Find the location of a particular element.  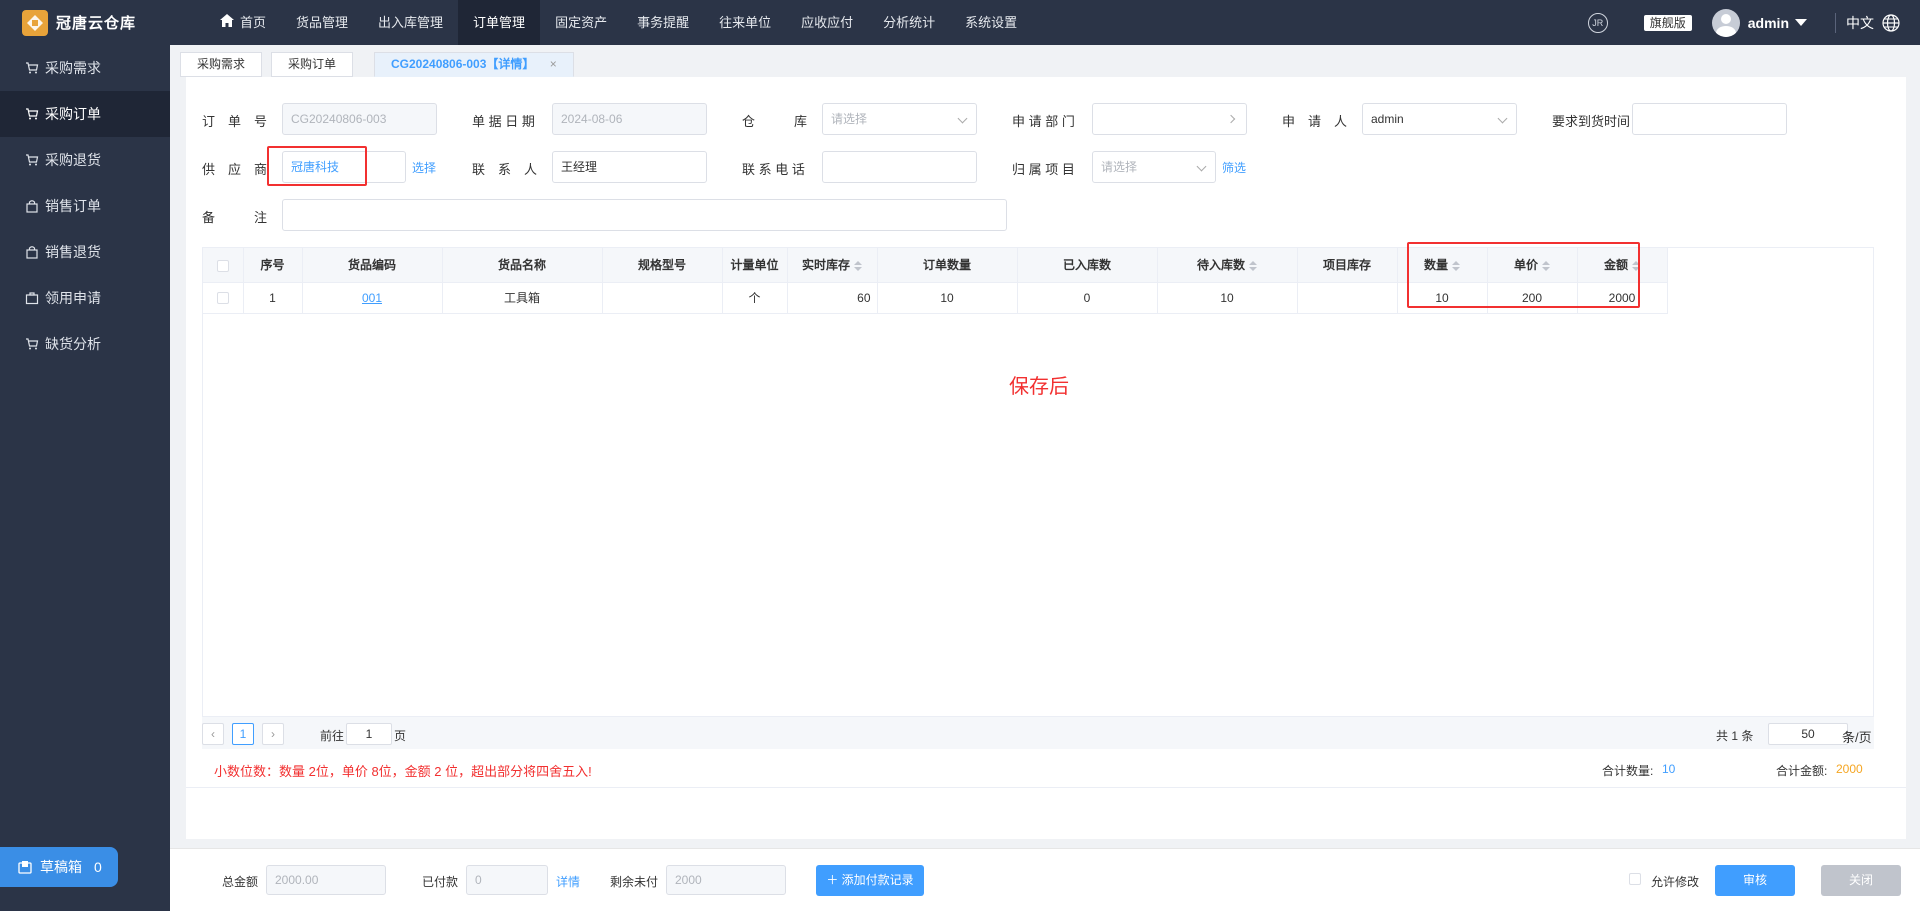

nav-orders: 订单管理 is located at coordinates (499, 22).